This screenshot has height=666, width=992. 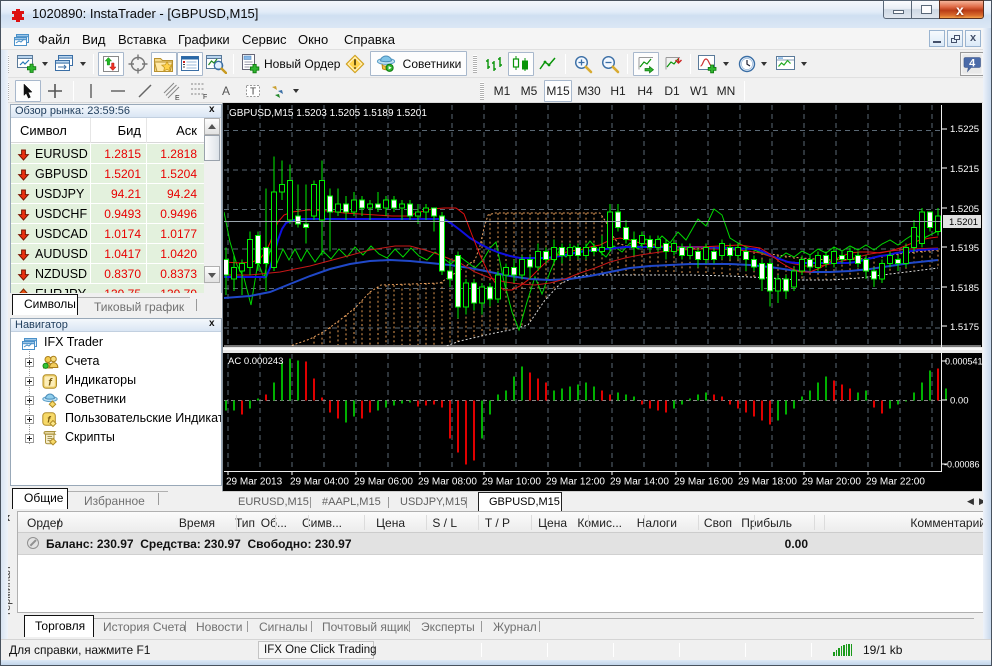 I want to click on svg-text: 29 Mar 06:00, so click(x=383, y=482).